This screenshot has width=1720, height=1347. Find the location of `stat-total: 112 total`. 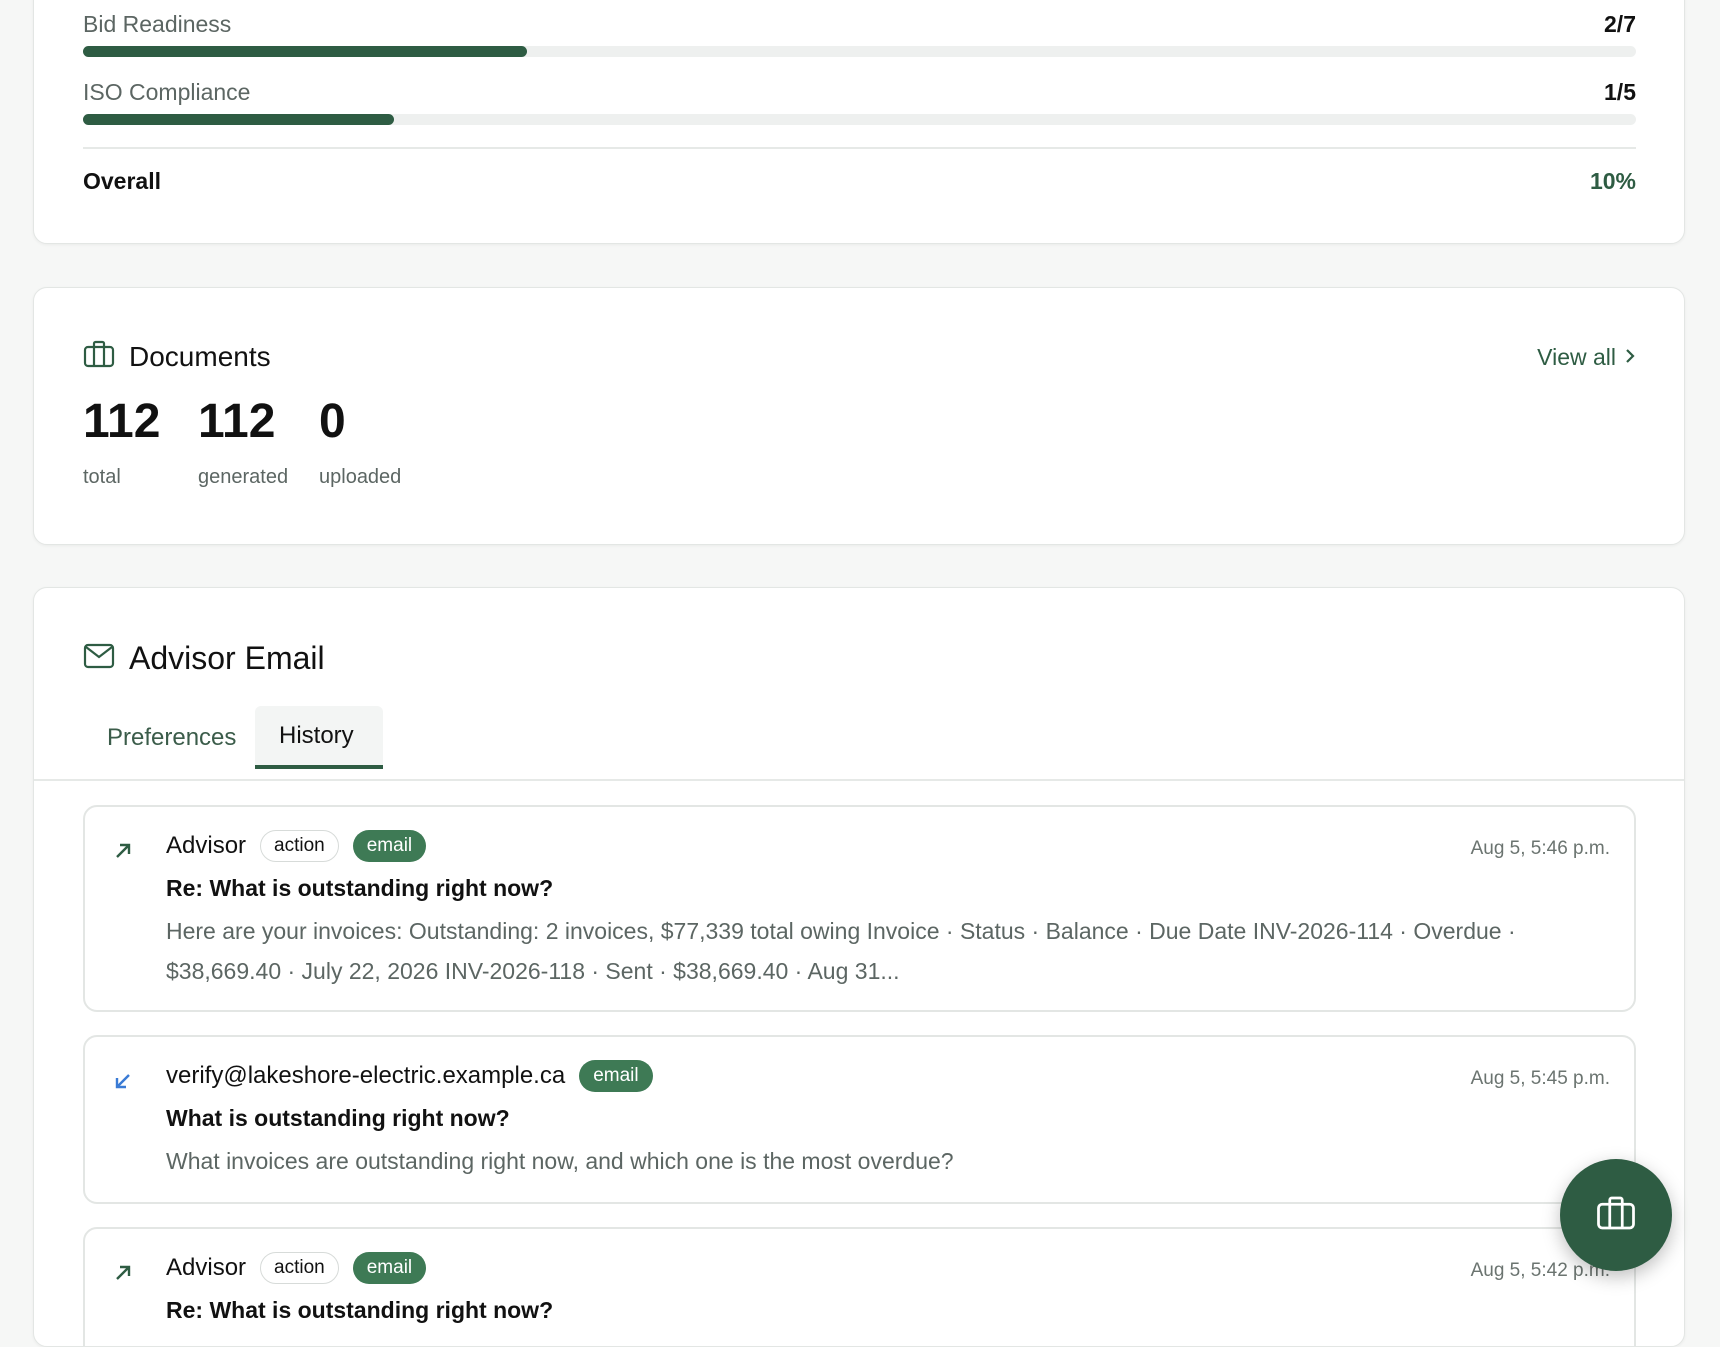

stat-total: 112 total is located at coordinates (121, 443).